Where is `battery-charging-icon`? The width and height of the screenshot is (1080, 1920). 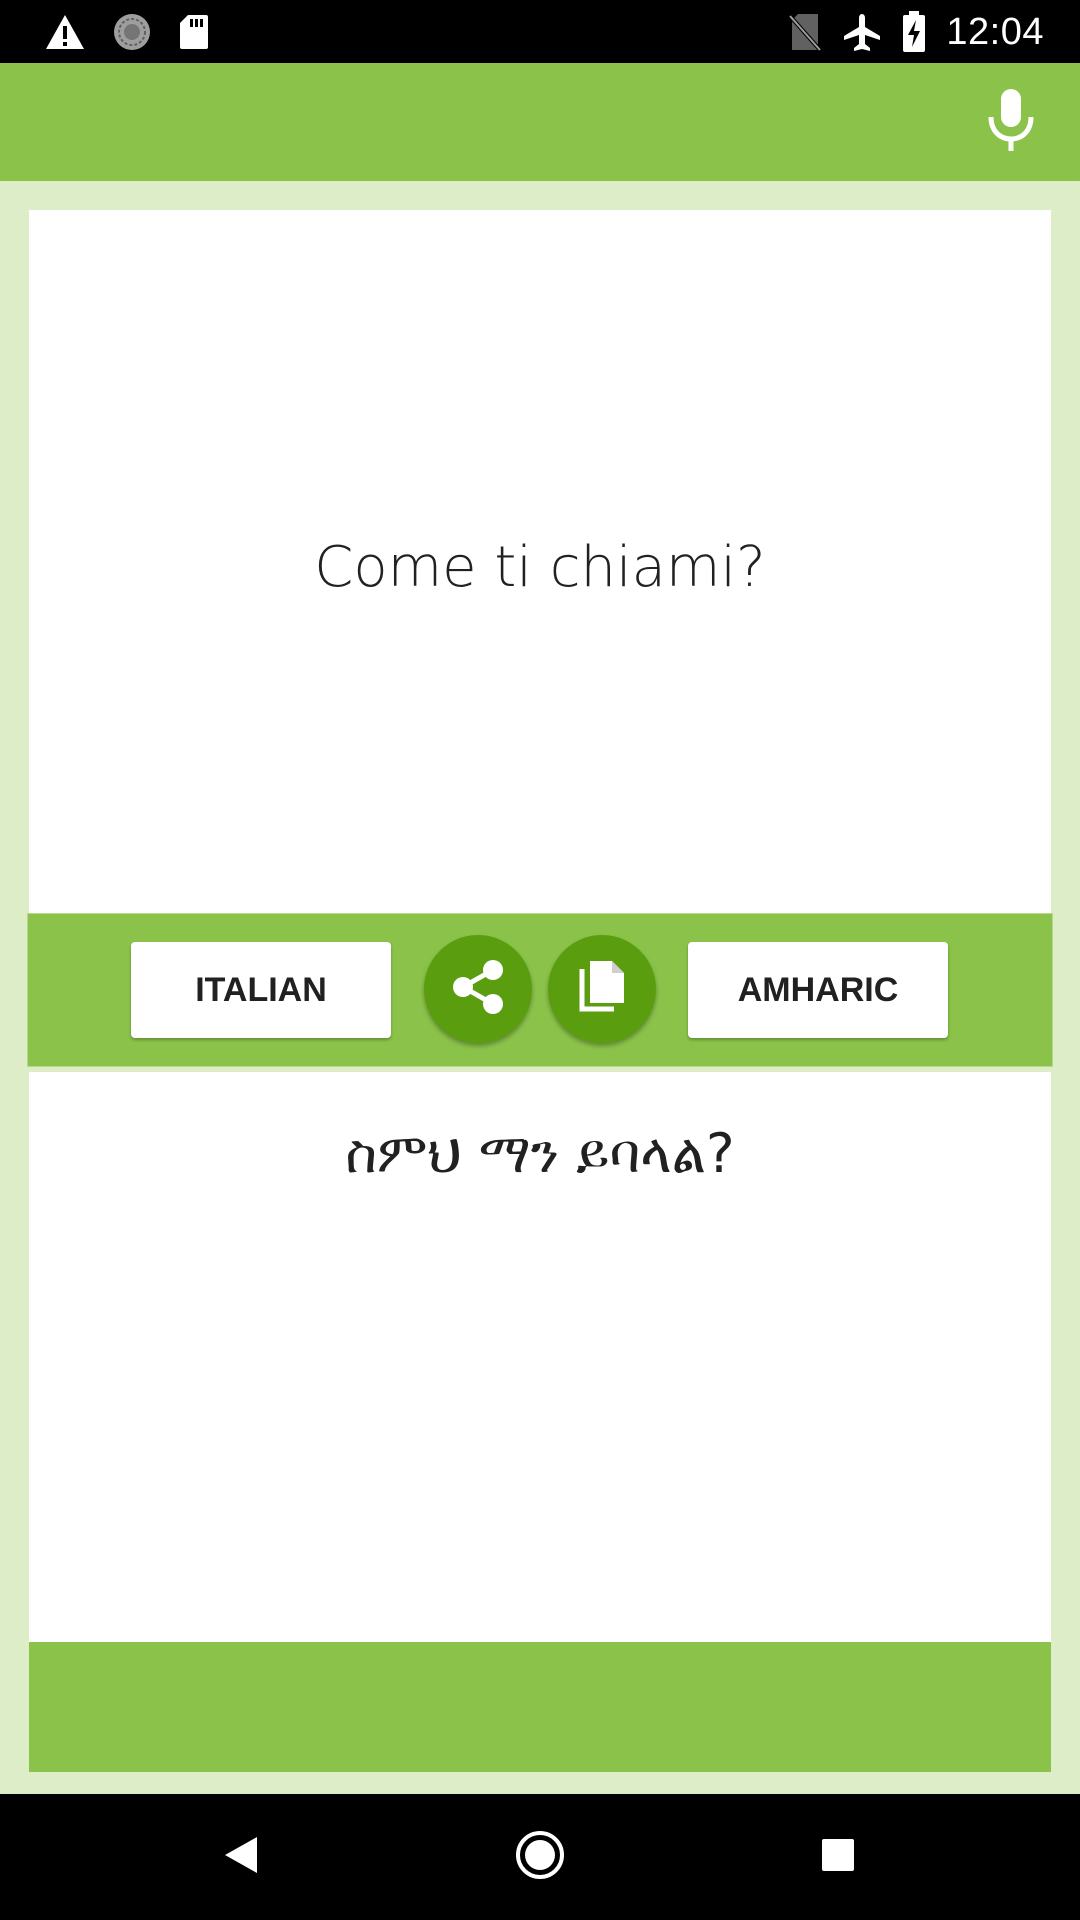 battery-charging-icon is located at coordinates (914, 32).